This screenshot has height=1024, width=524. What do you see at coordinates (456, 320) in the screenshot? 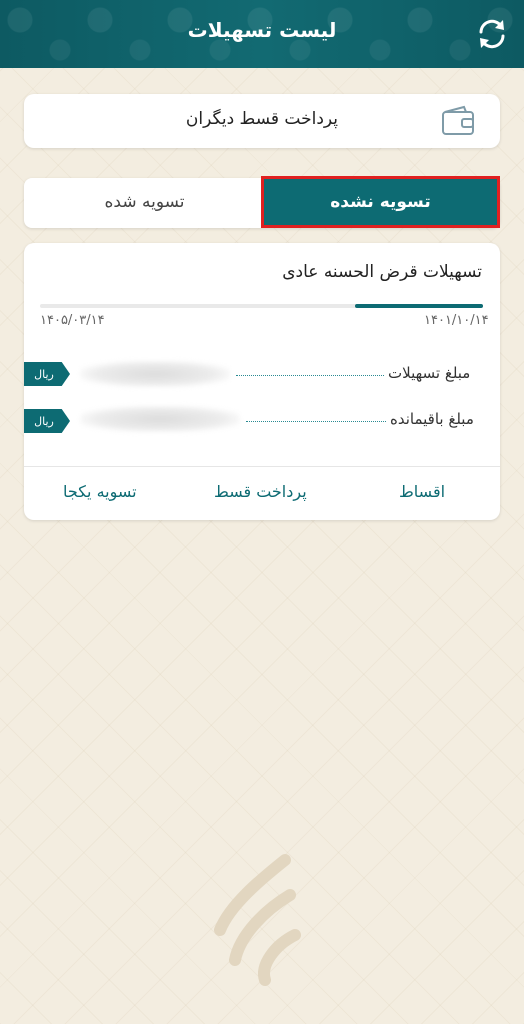
I see `loan-start-date: ۱۴۰۱/۱۰/۱۴` at bounding box center [456, 320].